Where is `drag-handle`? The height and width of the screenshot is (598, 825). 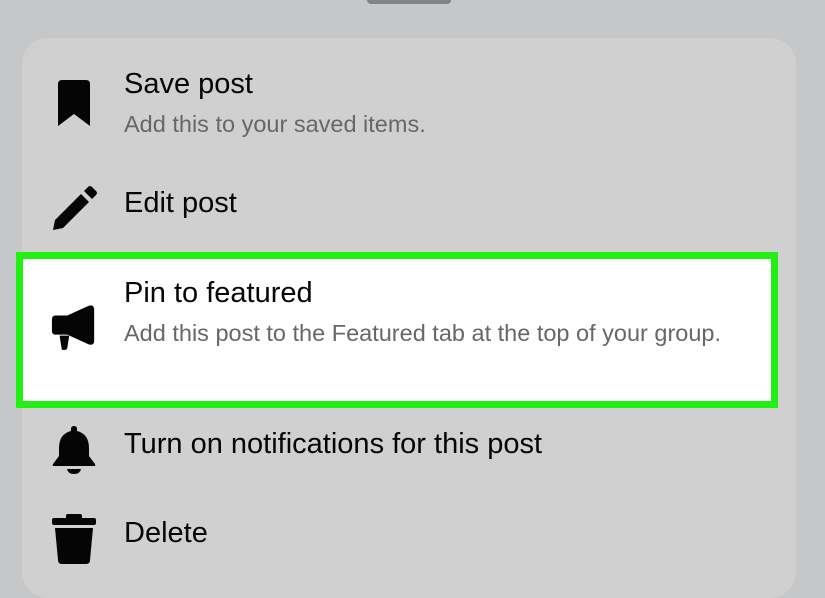
drag-handle is located at coordinates (409, 2).